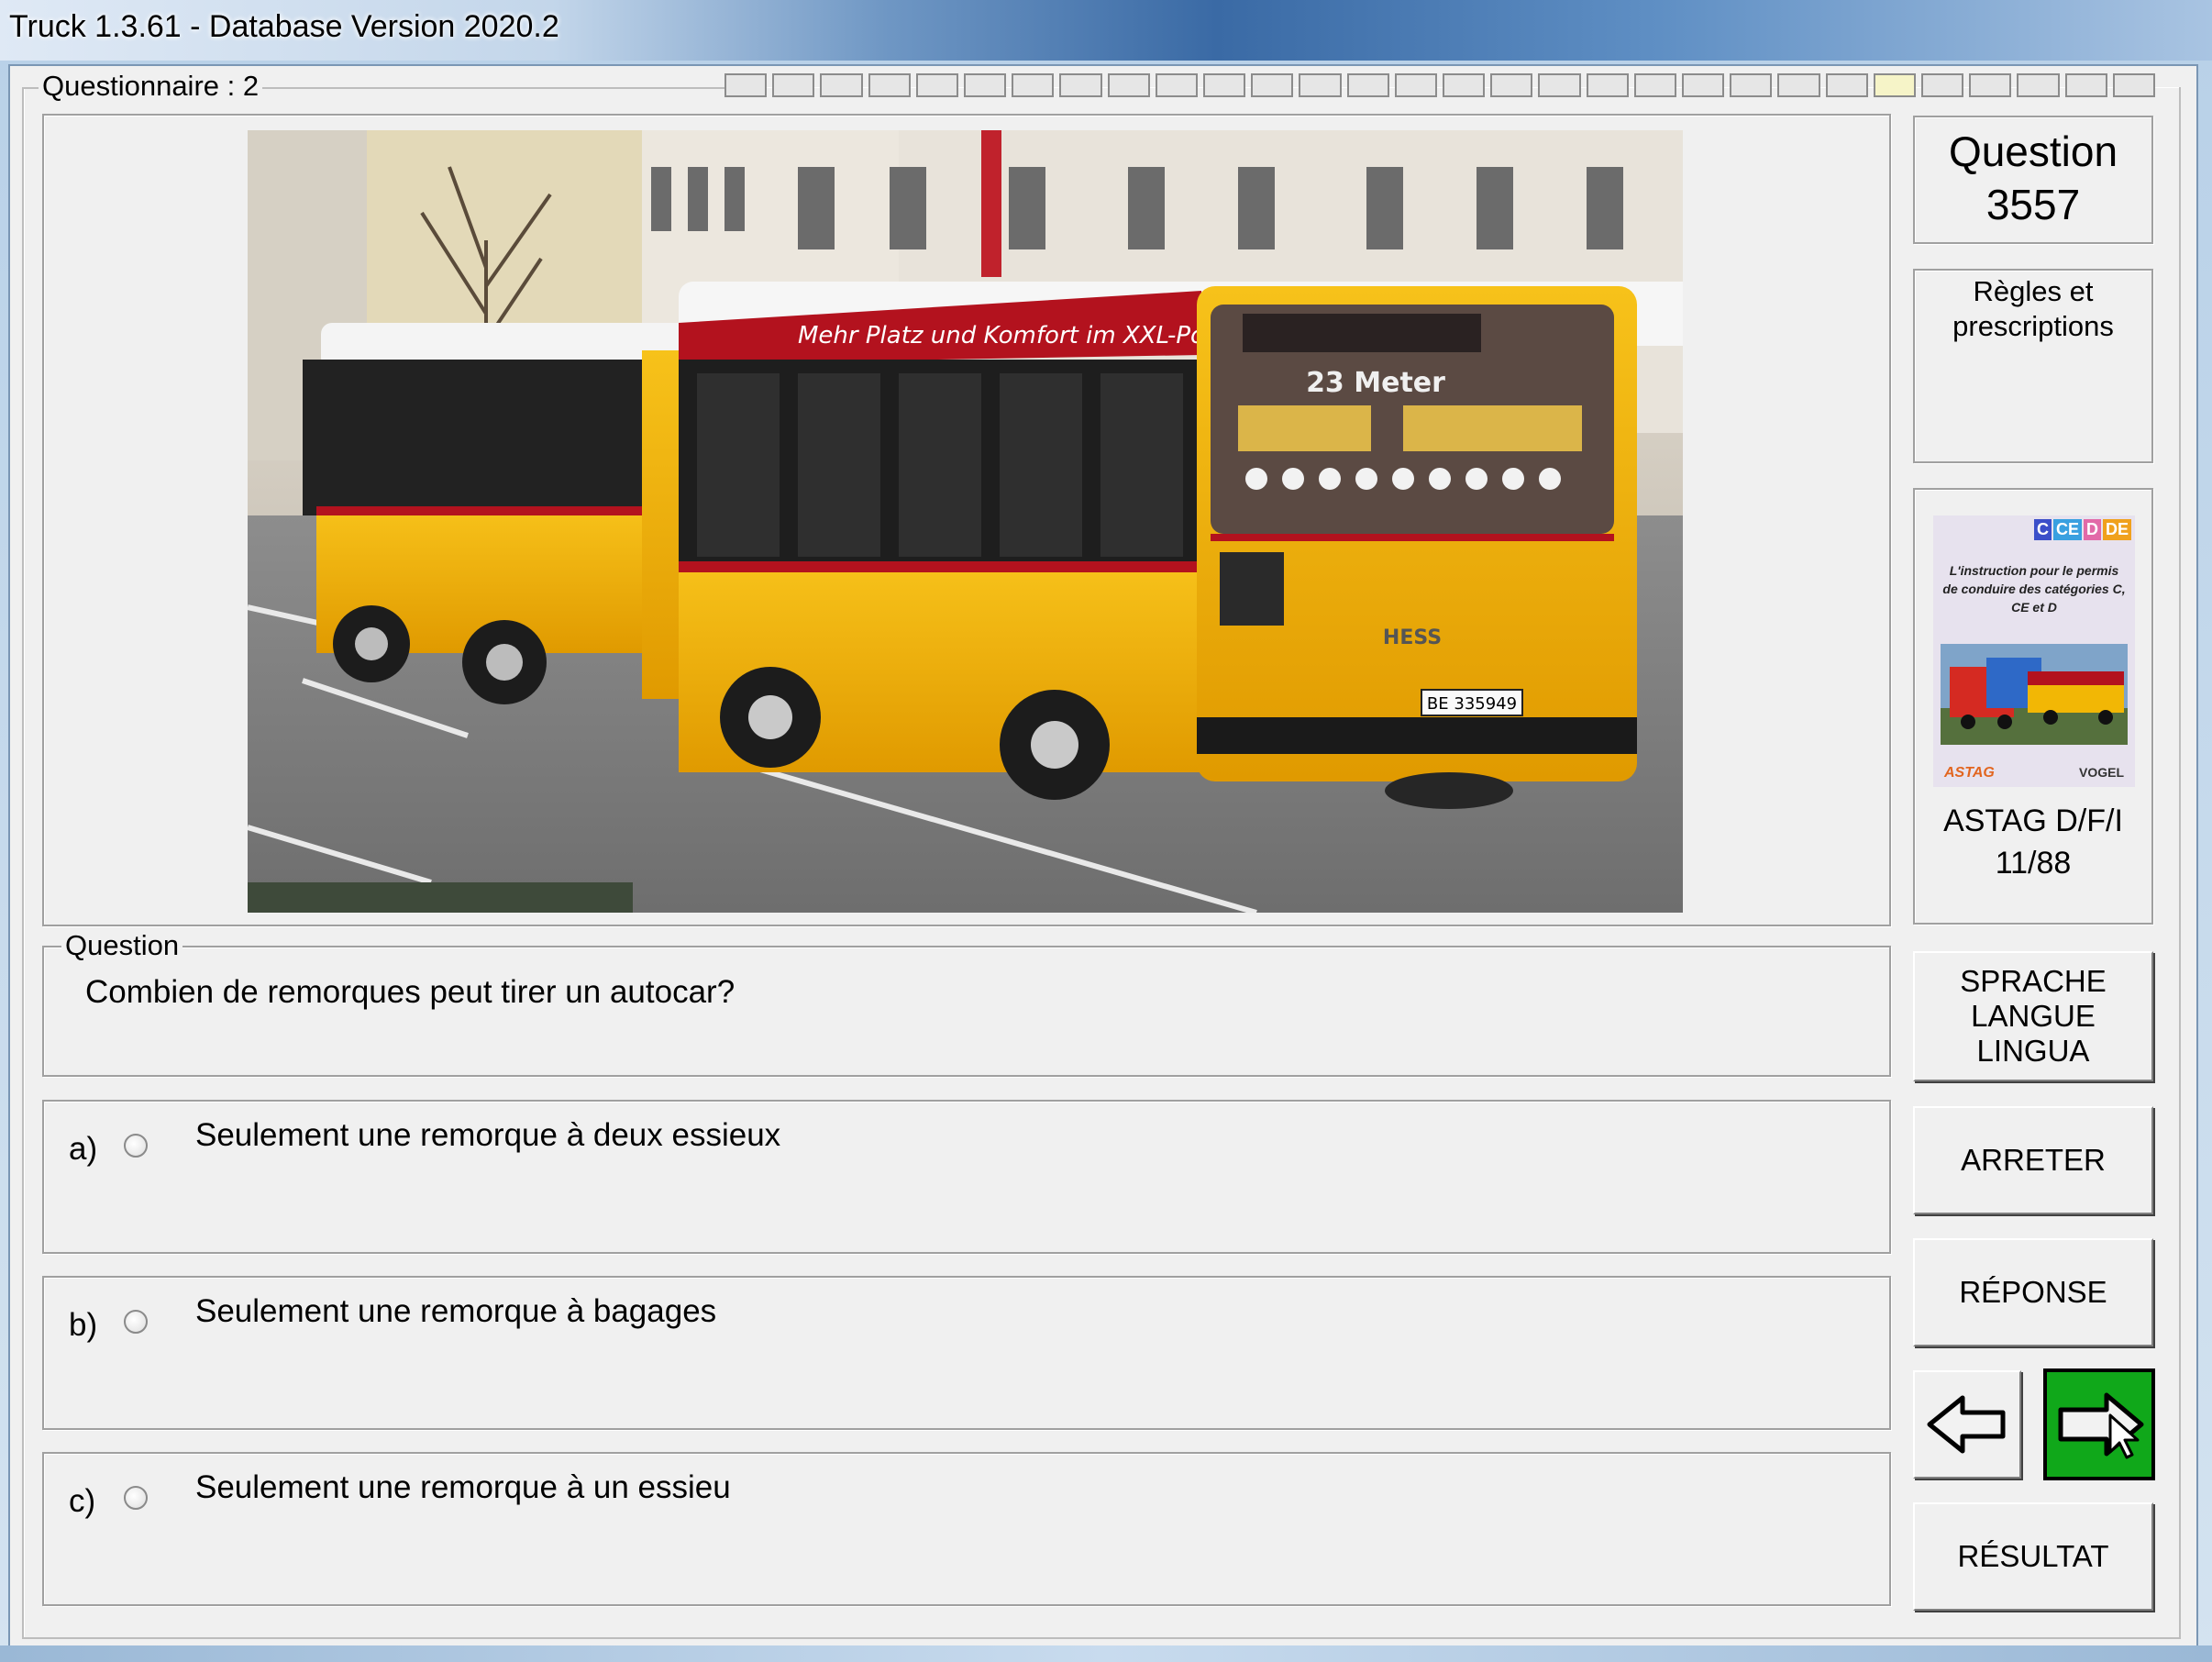 The height and width of the screenshot is (1662, 2212). Describe the element at coordinates (122, 945) in the screenshot. I see `question-legend: Question` at that location.